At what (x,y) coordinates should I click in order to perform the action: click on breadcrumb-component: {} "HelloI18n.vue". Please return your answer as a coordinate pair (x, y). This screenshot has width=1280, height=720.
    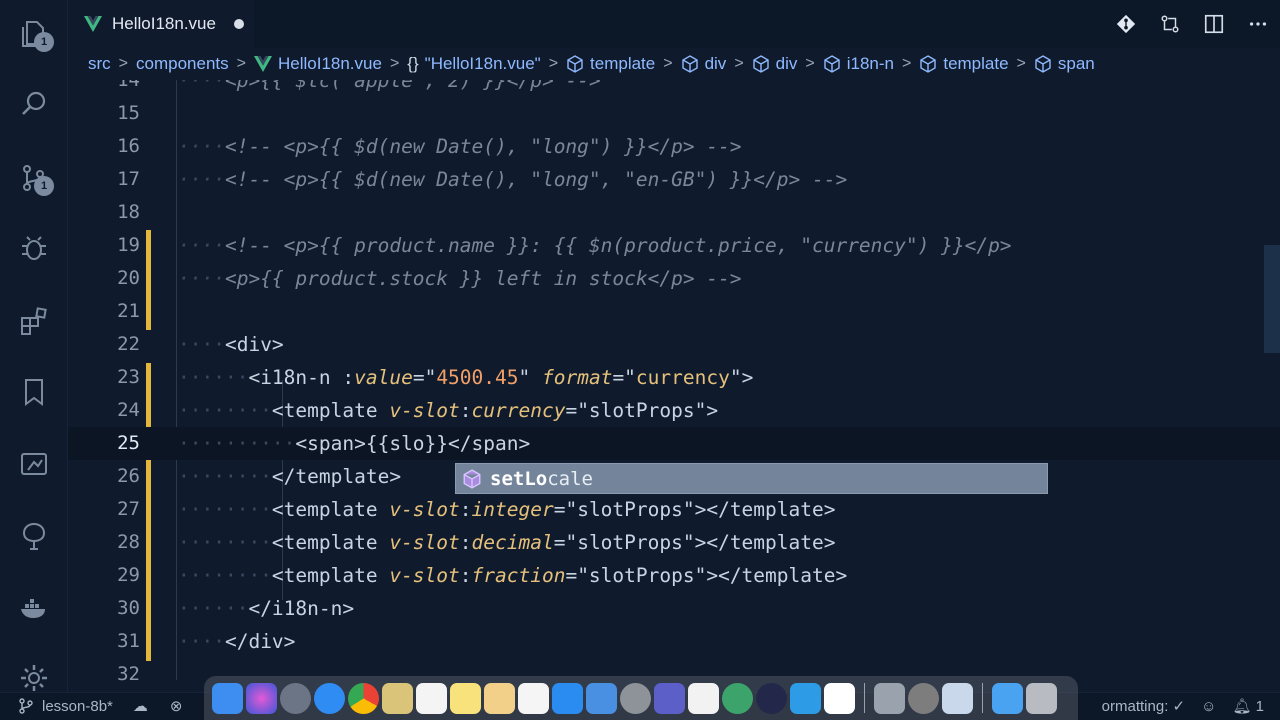
    Looking at the image, I should click on (473, 64).